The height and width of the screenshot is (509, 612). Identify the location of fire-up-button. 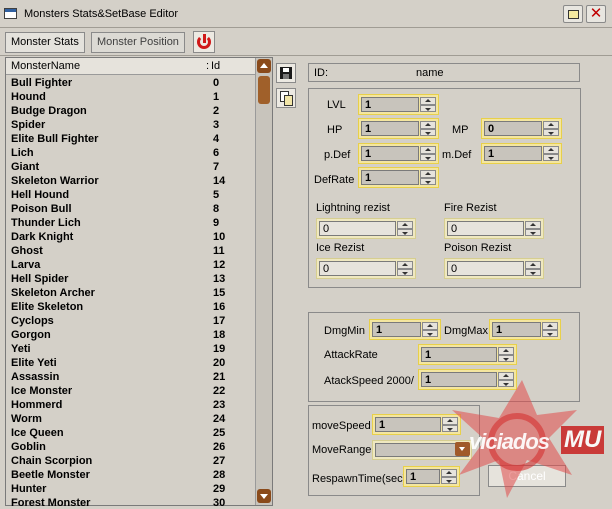
(533, 225).